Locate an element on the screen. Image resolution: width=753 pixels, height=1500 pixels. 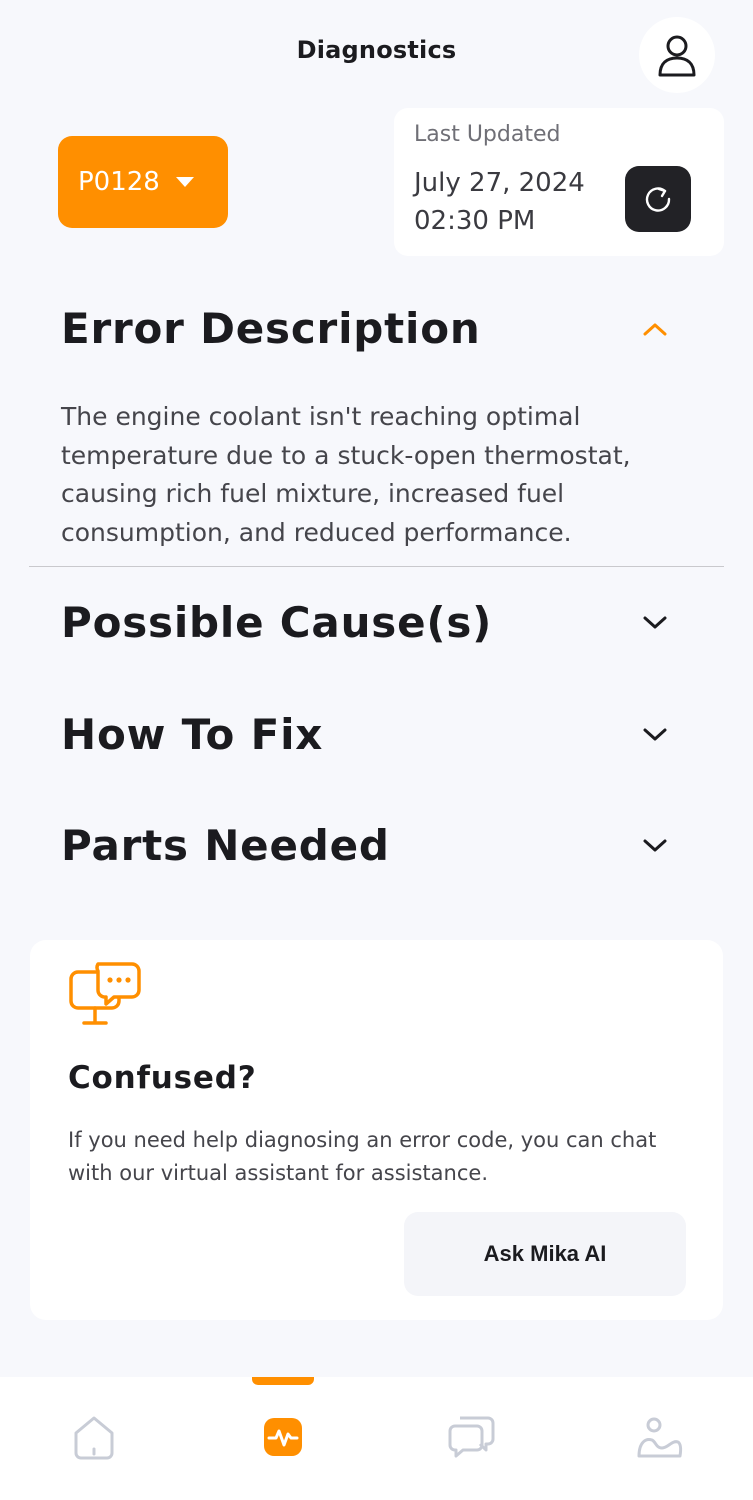
tab-chat is located at coordinates (471, 1437).